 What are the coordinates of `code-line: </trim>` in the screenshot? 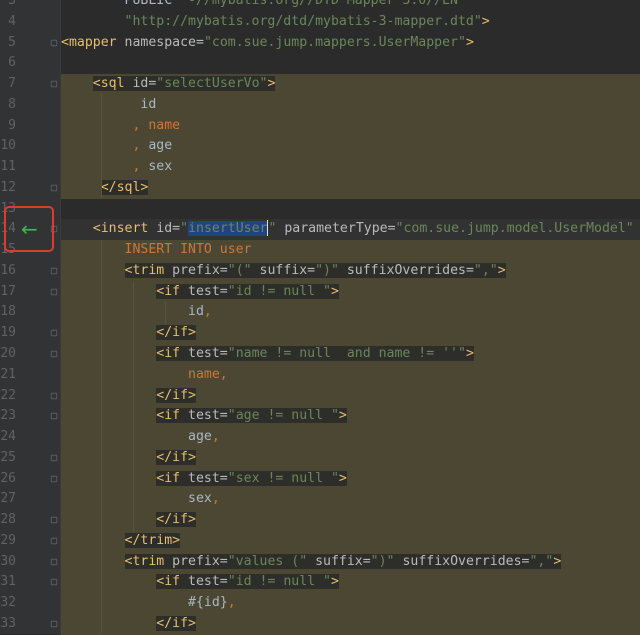 It's located at (350, 541).